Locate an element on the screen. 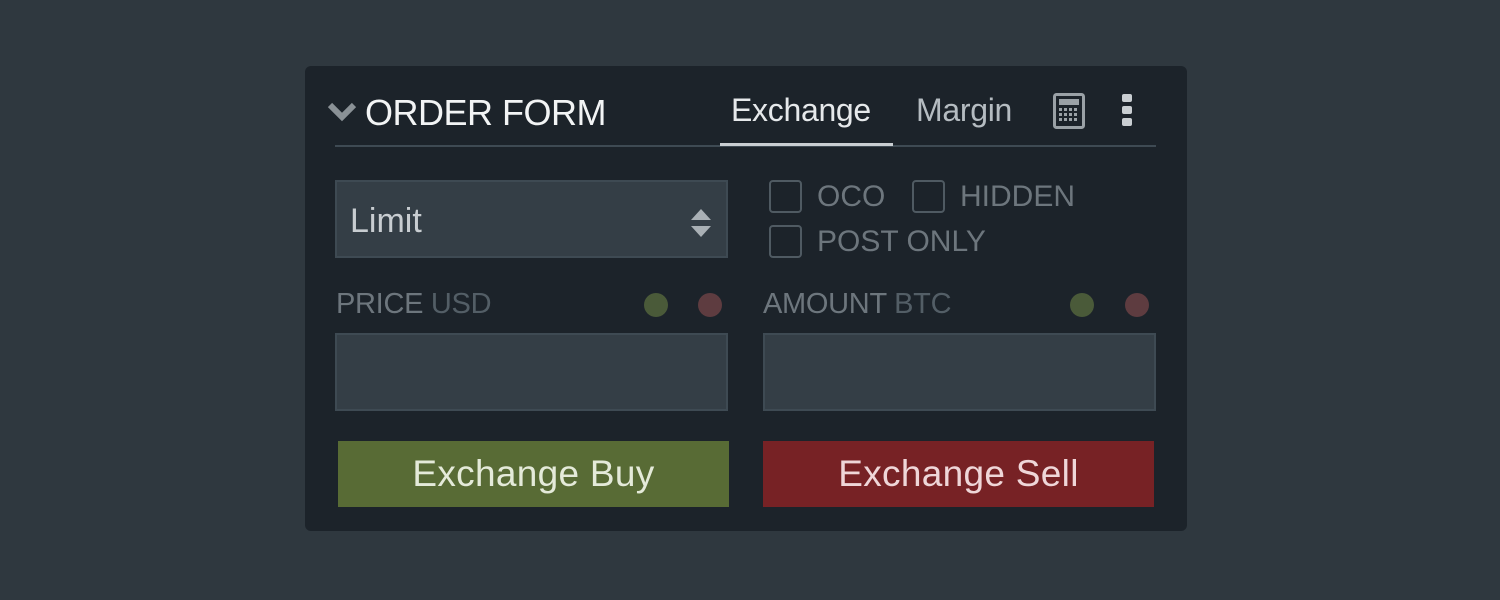  amount-bid-dot is located at coordinates (1082, 305).